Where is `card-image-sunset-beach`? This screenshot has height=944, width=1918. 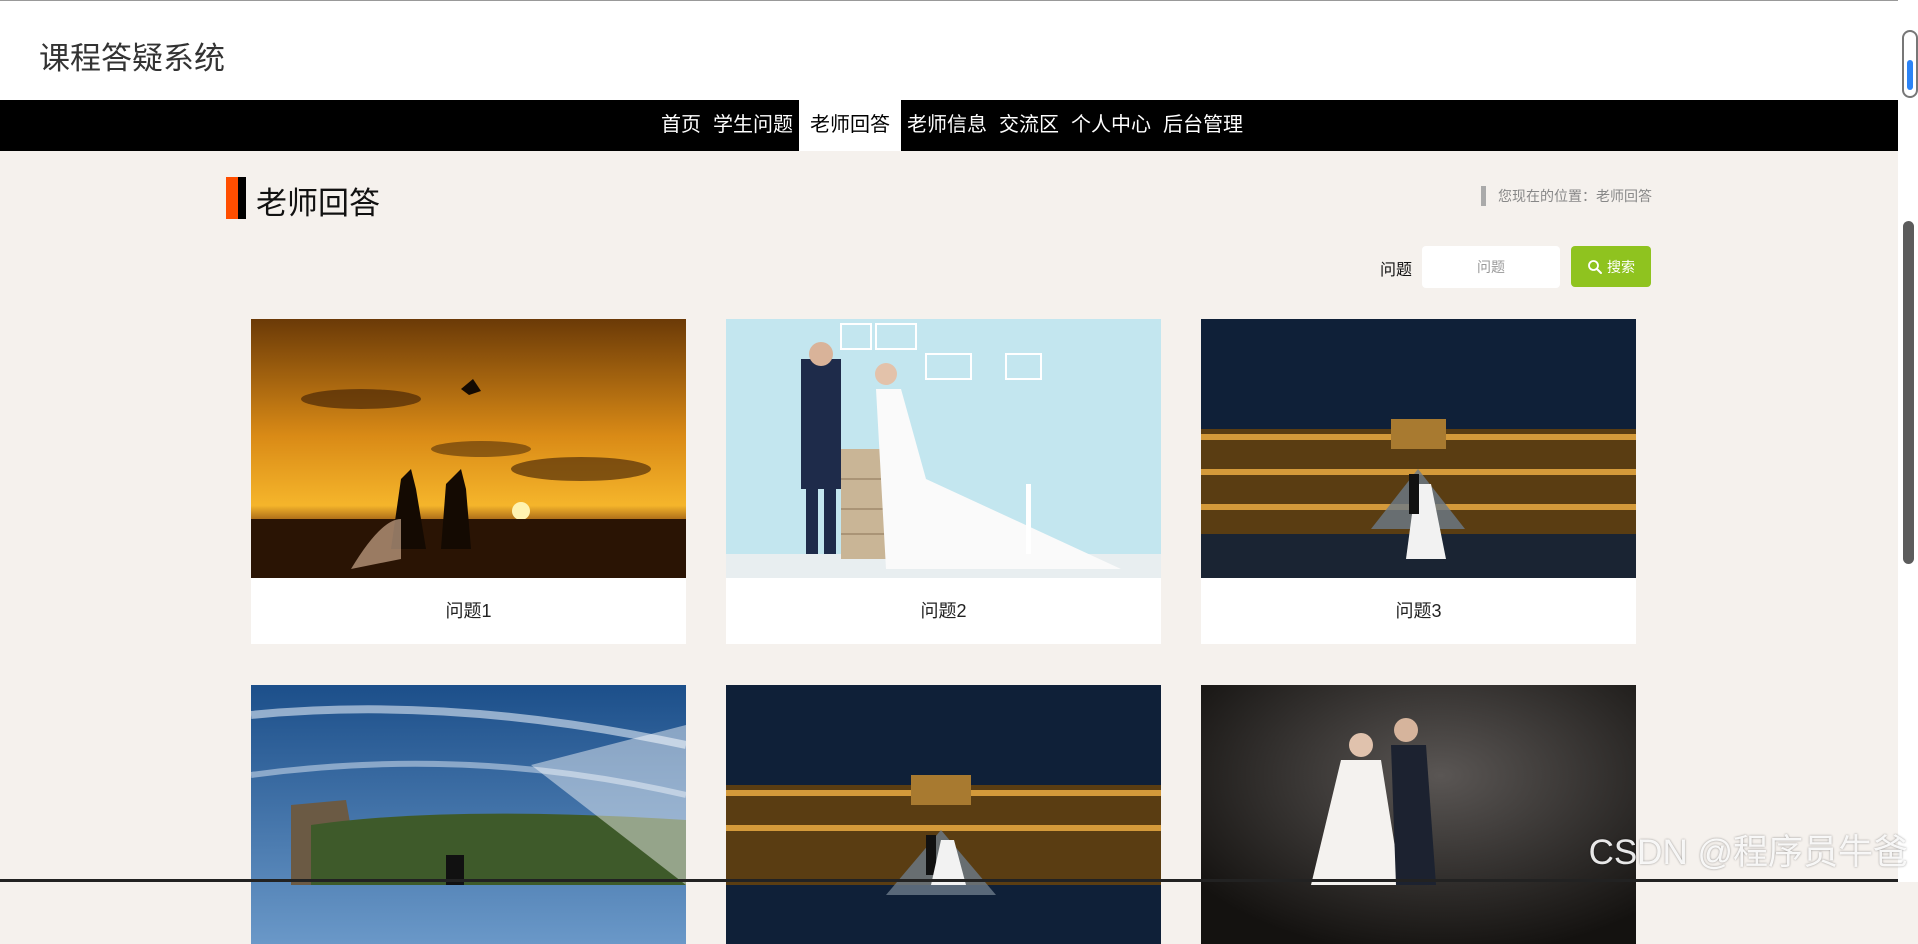 card-image-sunset-beach is located at coordinates (468, 448).